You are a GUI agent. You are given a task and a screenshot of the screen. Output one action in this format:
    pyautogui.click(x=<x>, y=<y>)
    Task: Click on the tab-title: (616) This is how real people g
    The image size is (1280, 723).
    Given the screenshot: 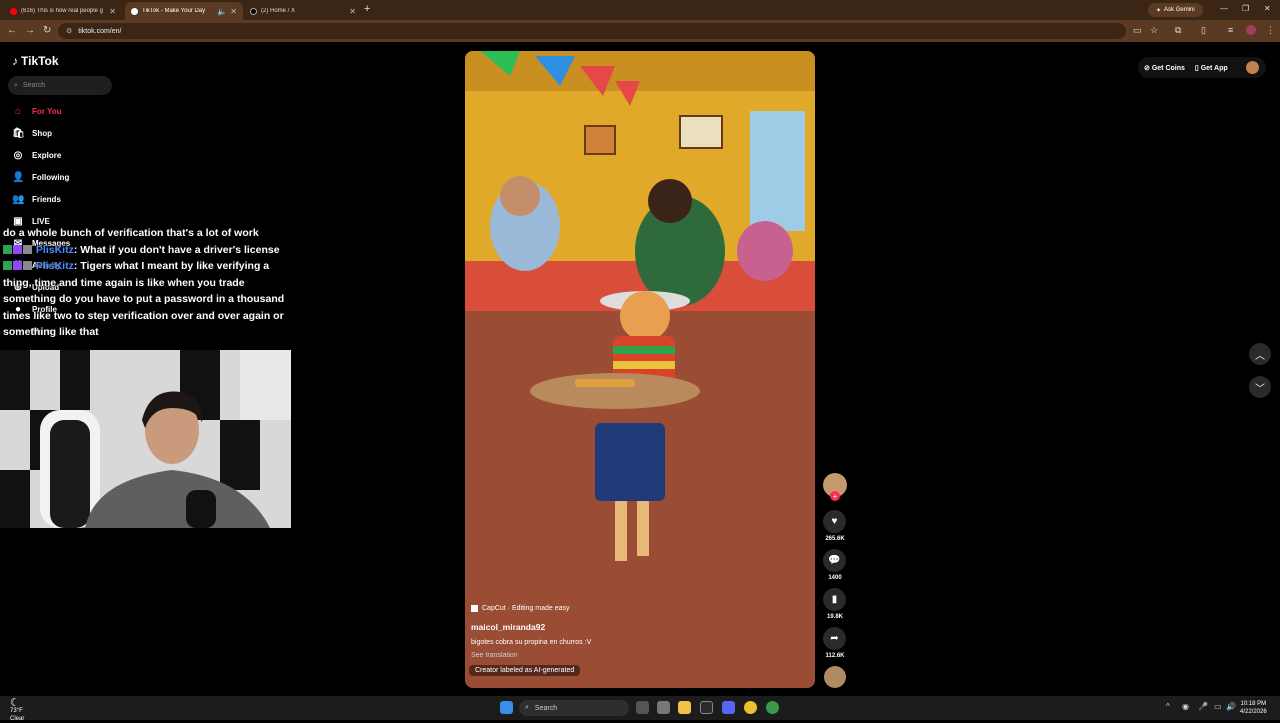 What is the action you would take?
    pyautogui.click(x=62, y=11)
    